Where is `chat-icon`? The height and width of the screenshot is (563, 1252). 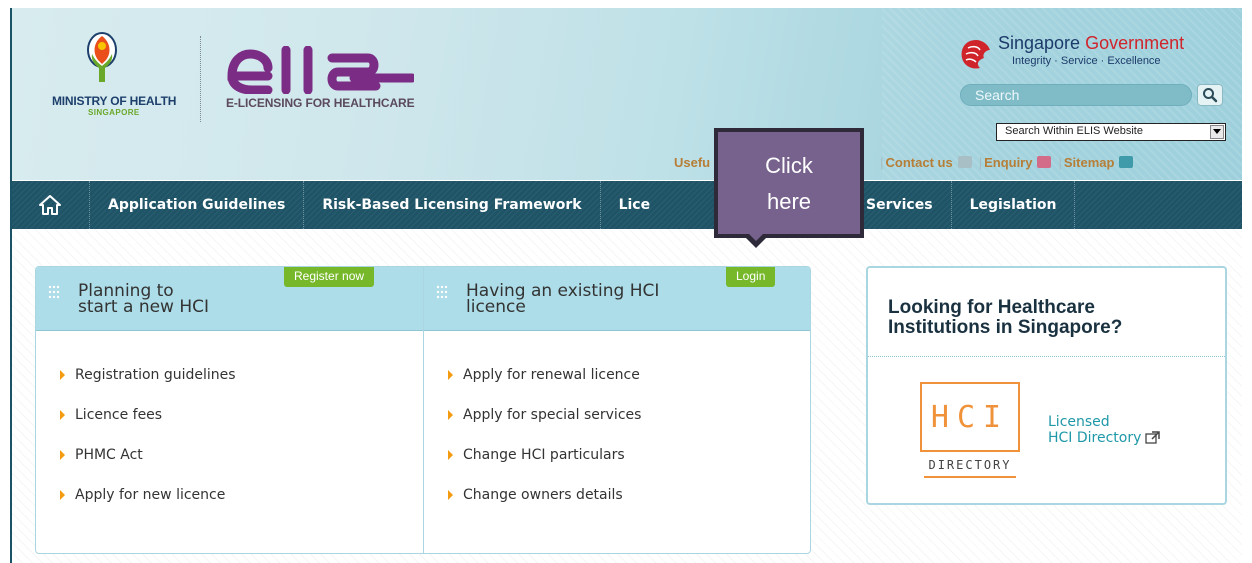
chat-icon is located at coordinates (1044, 162).